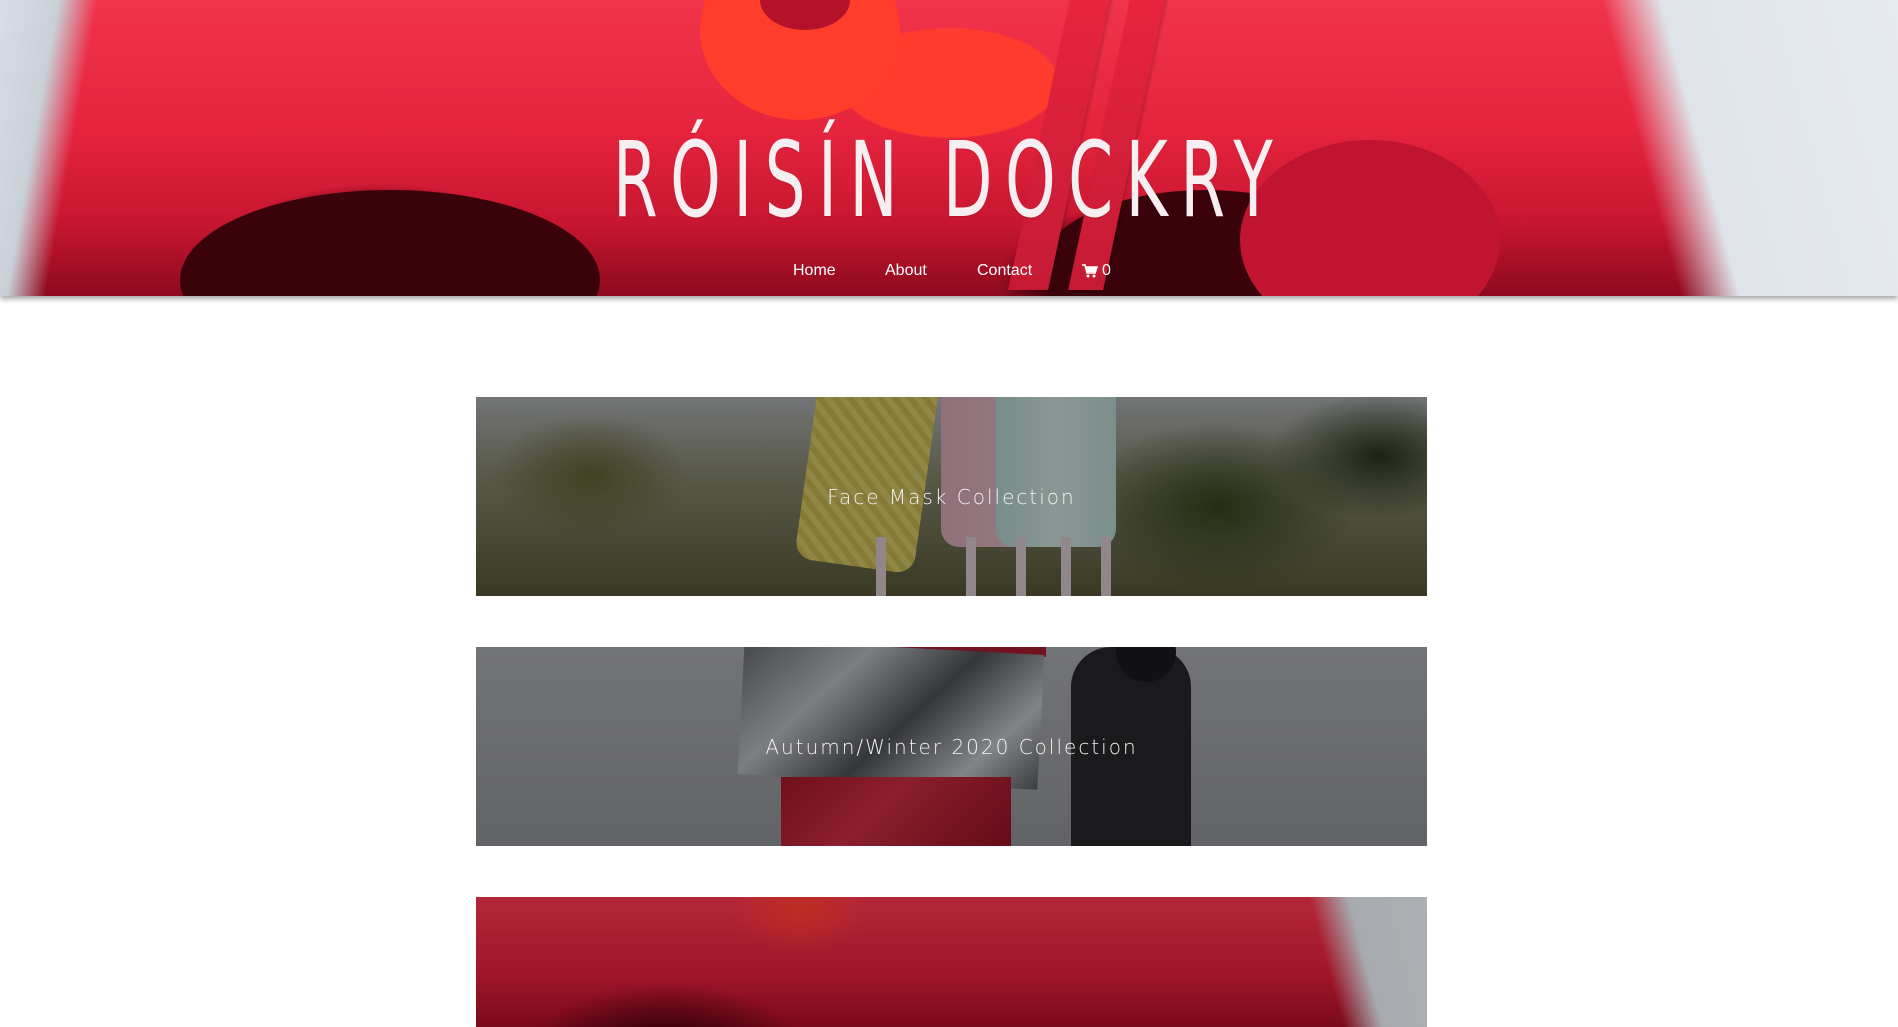 The height and width of the screenshot is (1027, 1898). I want to click on collection-card-aw2020: Autumn/Winter 2020 Collection, so click(951, 746).